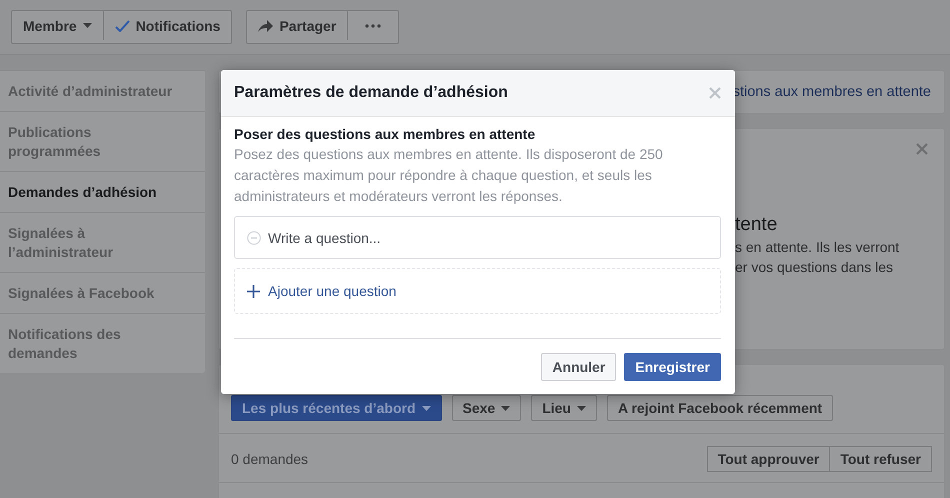 This screenshot has width=950, height=498. I want to click on sidebar-item: Activité d’administrateur, so click(102, 90).